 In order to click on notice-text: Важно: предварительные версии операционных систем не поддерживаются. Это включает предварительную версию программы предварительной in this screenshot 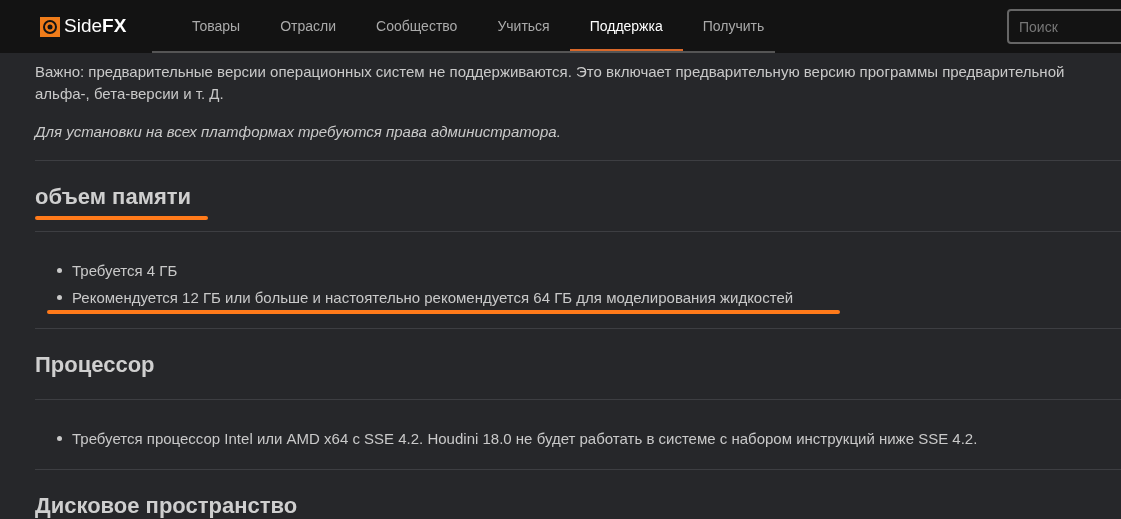, I will do `click(550, 72)`.